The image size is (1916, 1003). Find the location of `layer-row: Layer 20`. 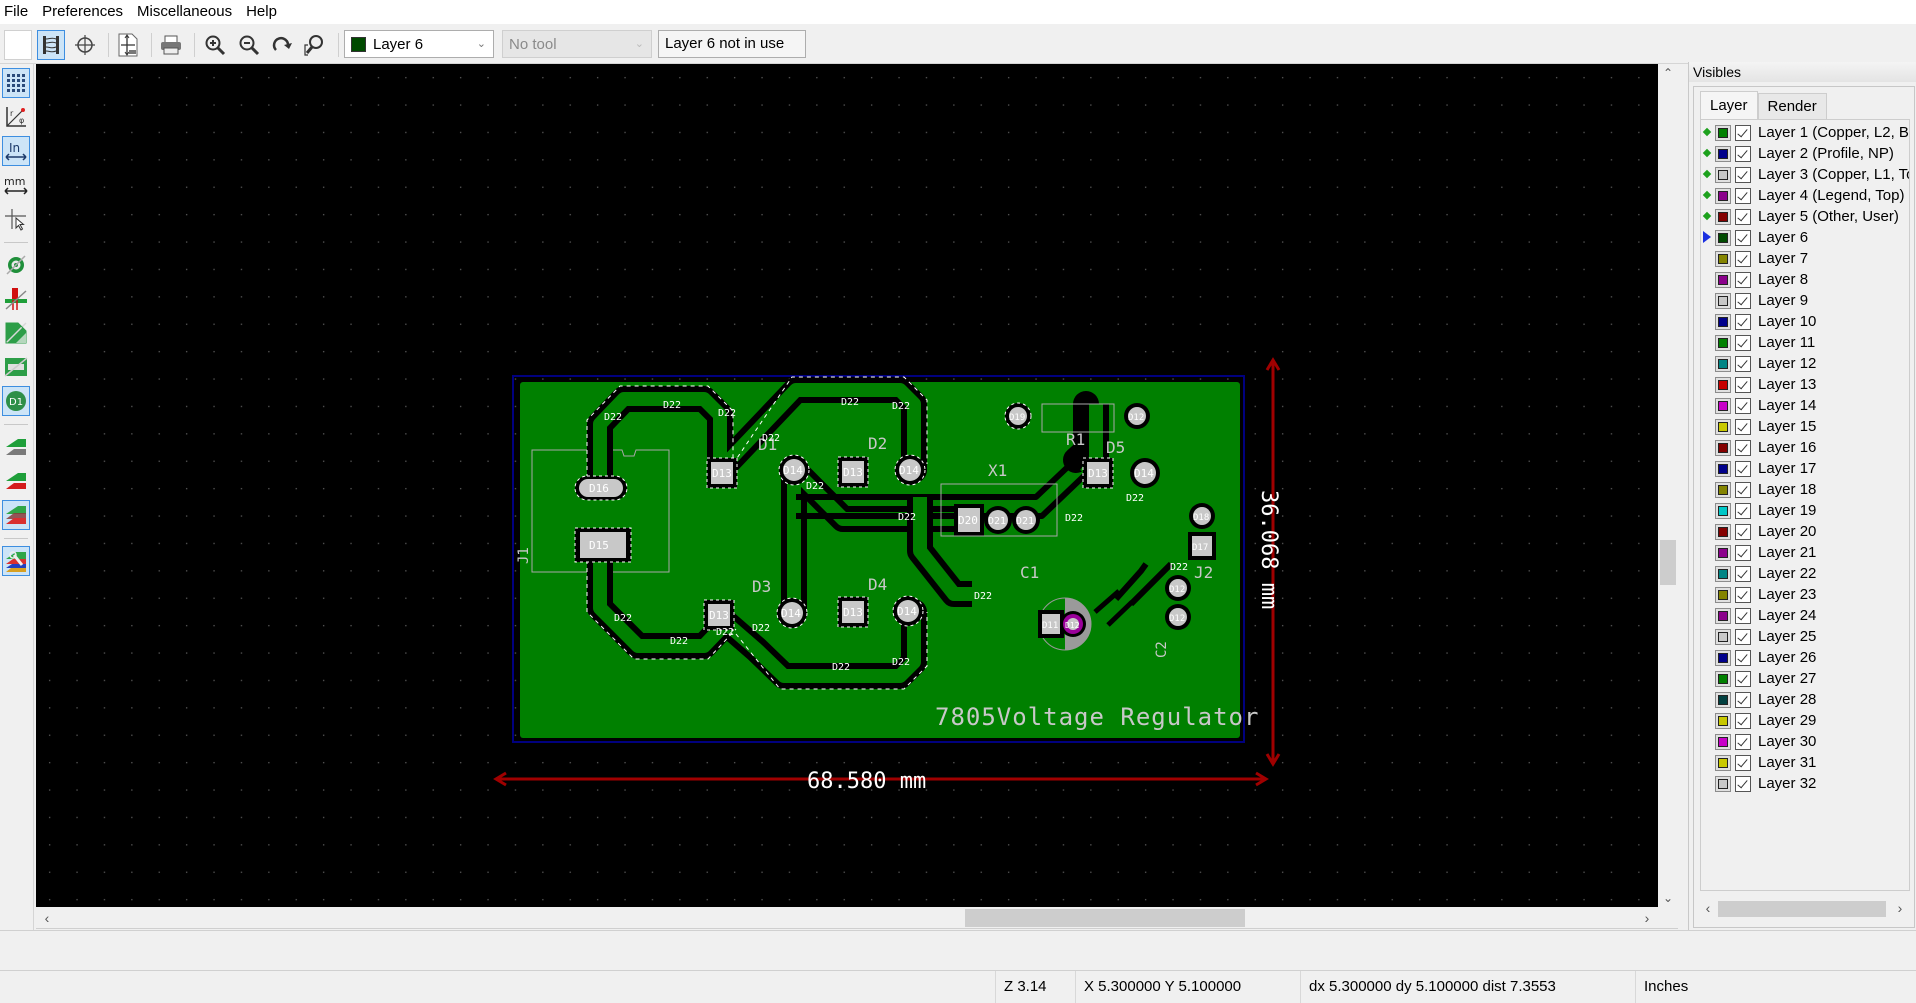

layer-row: Layer 20 is located at coordinates (1805, 531).